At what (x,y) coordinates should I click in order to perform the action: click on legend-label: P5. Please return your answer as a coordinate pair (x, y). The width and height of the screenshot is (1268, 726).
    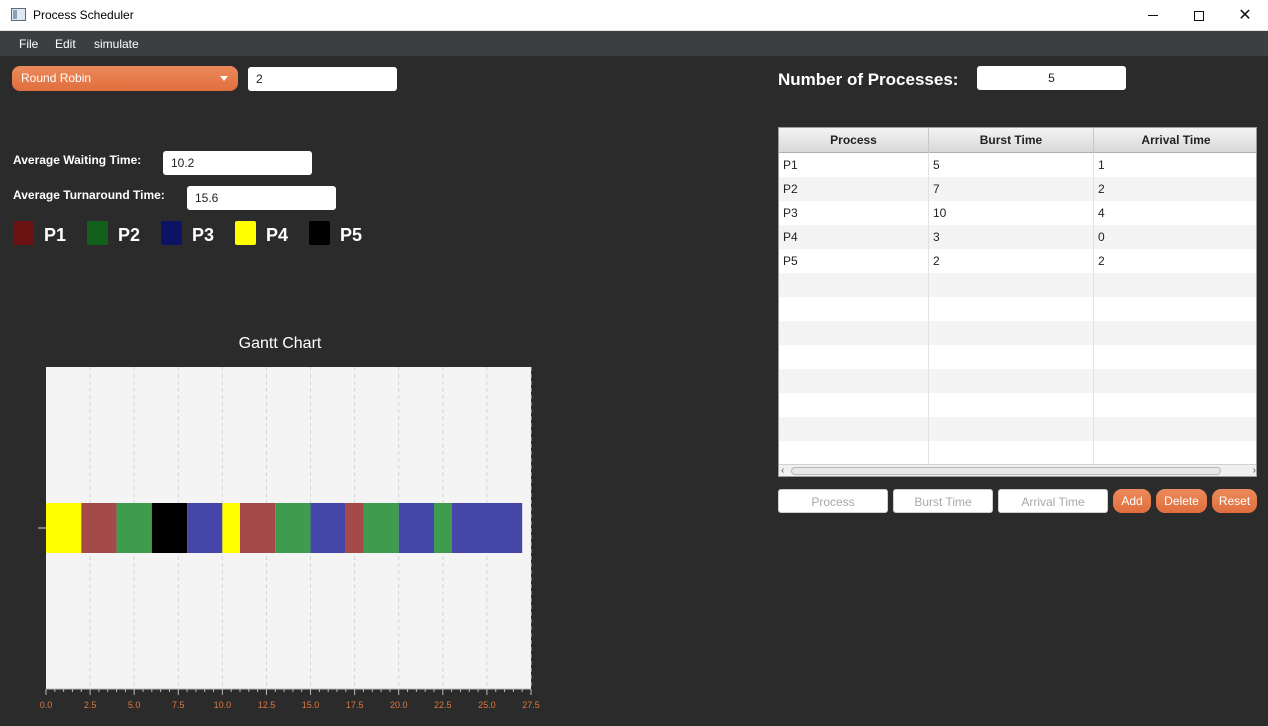
    Looking at the image, I should click on (351, 235).